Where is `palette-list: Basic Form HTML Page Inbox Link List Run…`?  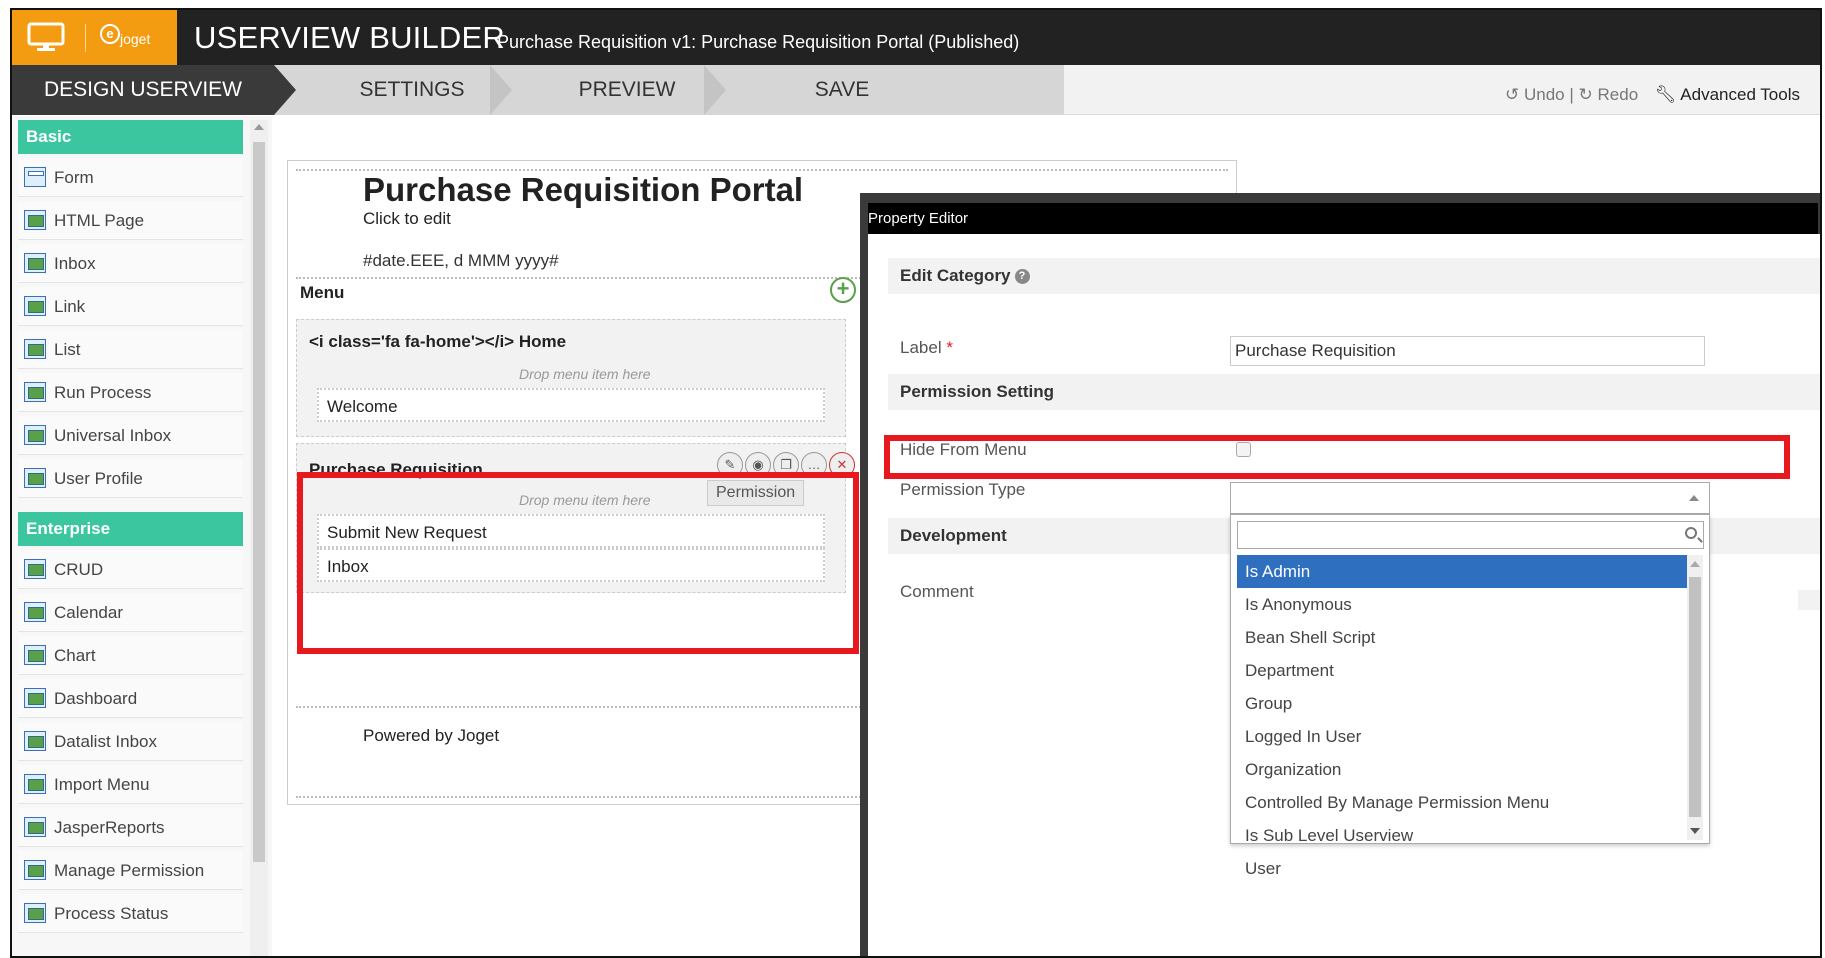 palette-list: Basic Form HTML Page Inbox Link List Run… is located at coordinates (130, 528).